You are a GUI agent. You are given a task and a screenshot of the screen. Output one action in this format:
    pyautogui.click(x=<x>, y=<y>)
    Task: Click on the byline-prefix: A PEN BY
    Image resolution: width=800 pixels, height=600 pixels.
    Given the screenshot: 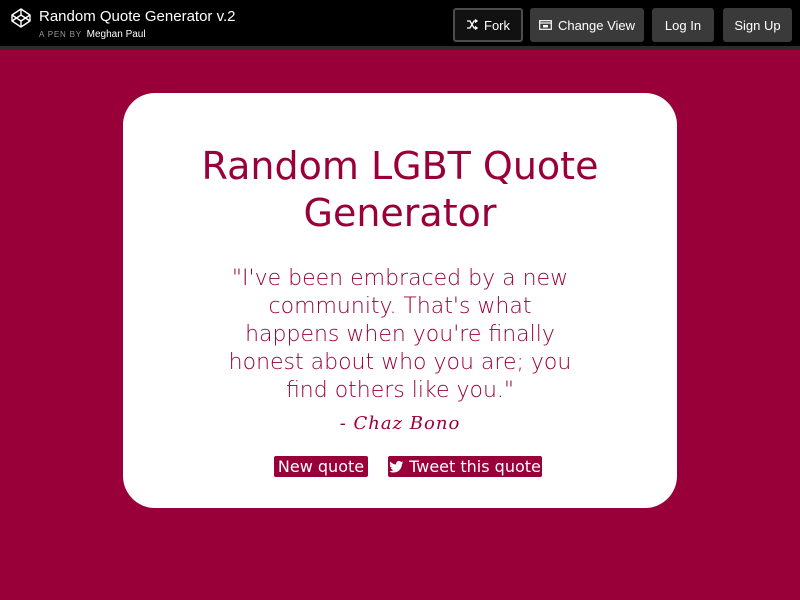 What is the action you would take?
    pyautogui.click(x=60, y=34)
    